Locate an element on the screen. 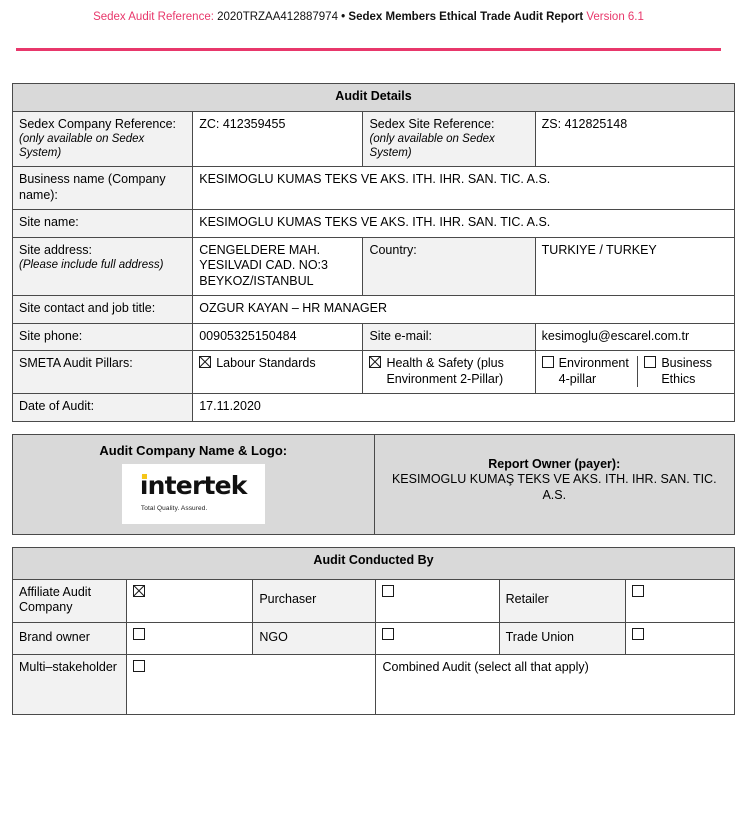 Image resolution: width=737 pixels, height=825 pixels. intertek-wordmark: intertek is located at coordinates (193, 485).